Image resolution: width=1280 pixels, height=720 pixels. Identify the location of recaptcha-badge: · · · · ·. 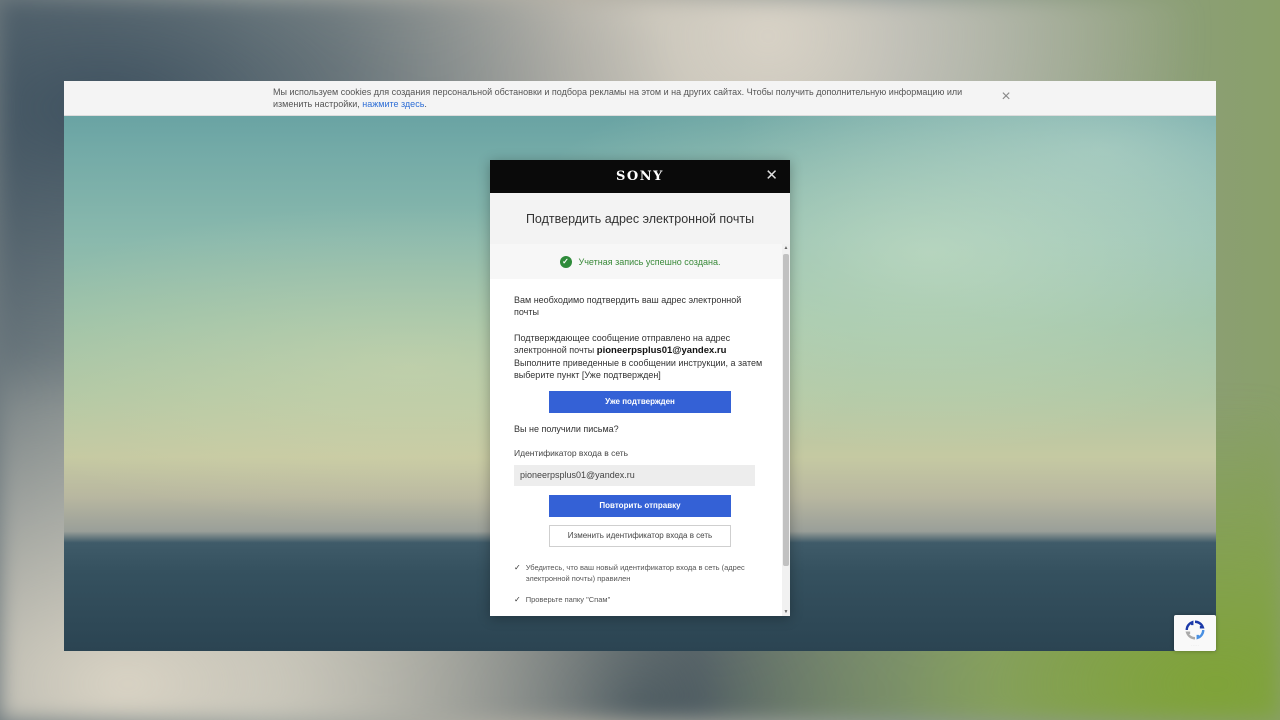
(1195, 633).